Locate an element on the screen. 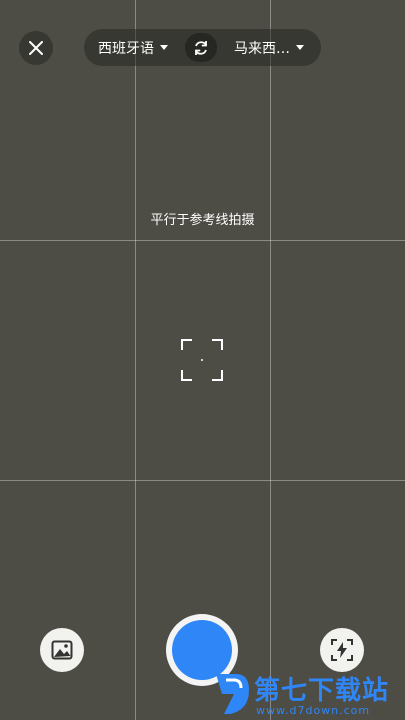 The height and width of the screenshot is (720, 405). flash-button is located at coordinates (342, 650).